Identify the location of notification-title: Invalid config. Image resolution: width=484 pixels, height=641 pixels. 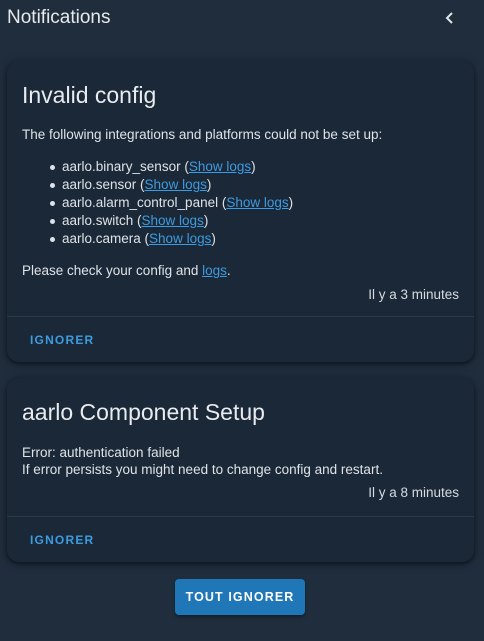
(89, 95).